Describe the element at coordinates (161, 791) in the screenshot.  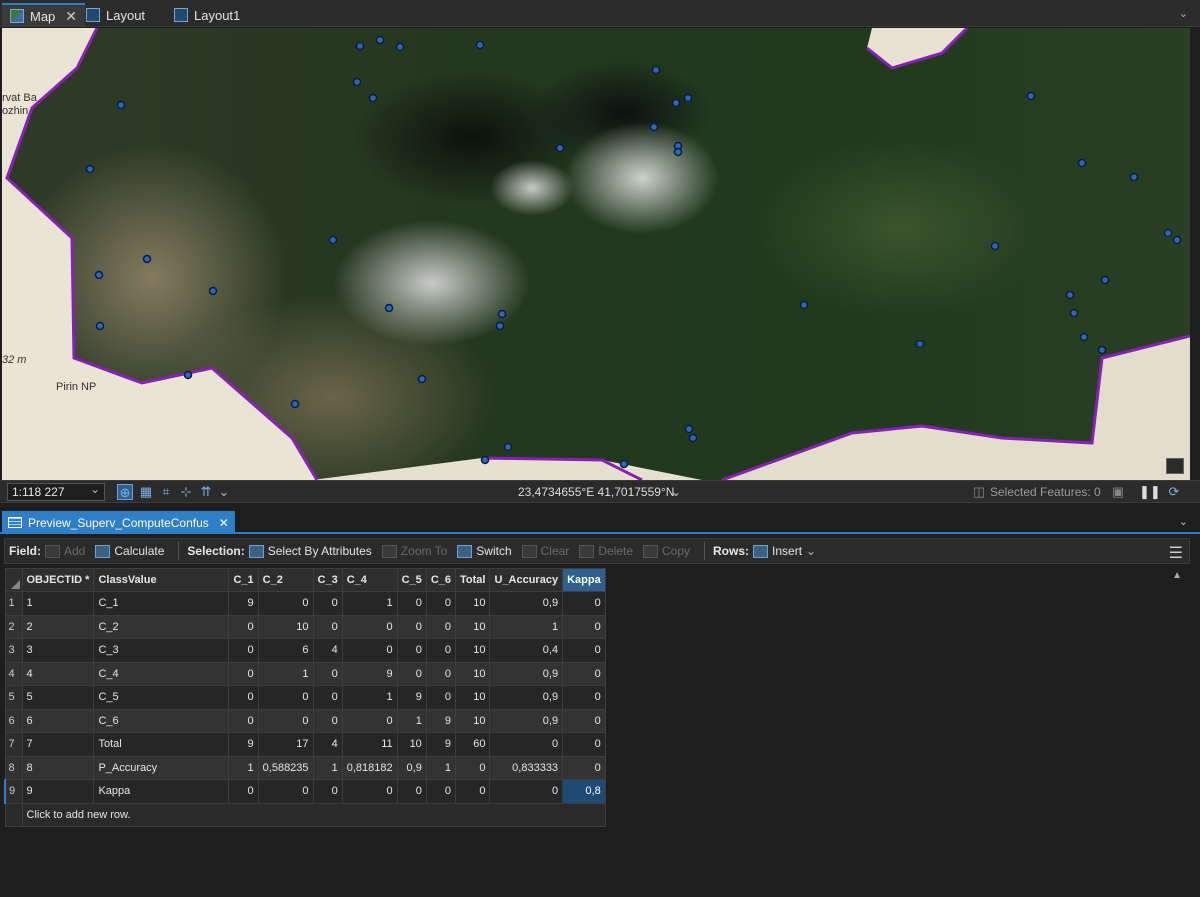
I see `table-cell: Kappa` at that location.